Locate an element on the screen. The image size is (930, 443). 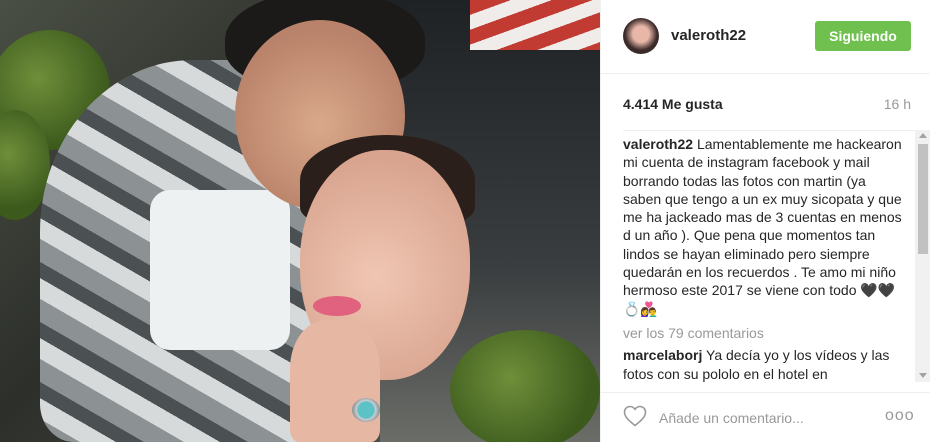
photo-ring is located at coordinates (366, 410).